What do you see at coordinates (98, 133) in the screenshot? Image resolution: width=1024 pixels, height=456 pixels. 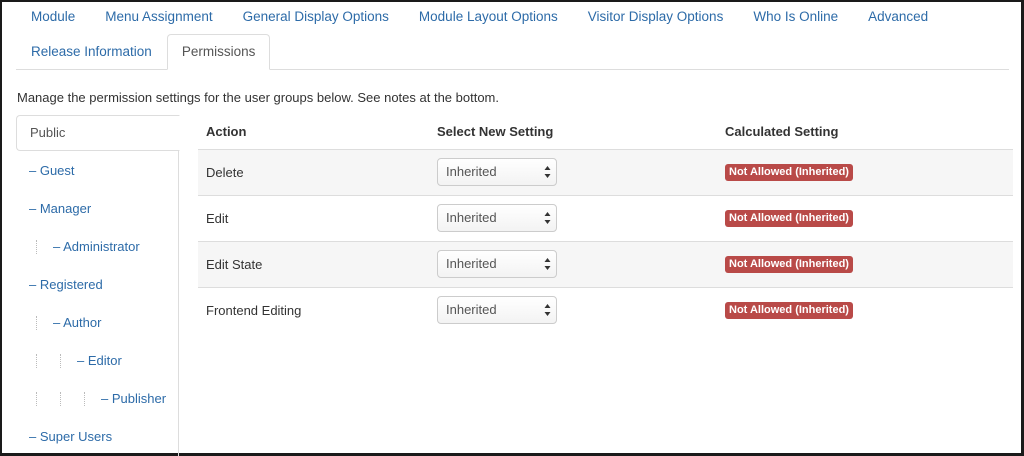 I see `sidebar-item-public: Public` at bounding box center [98, 133].